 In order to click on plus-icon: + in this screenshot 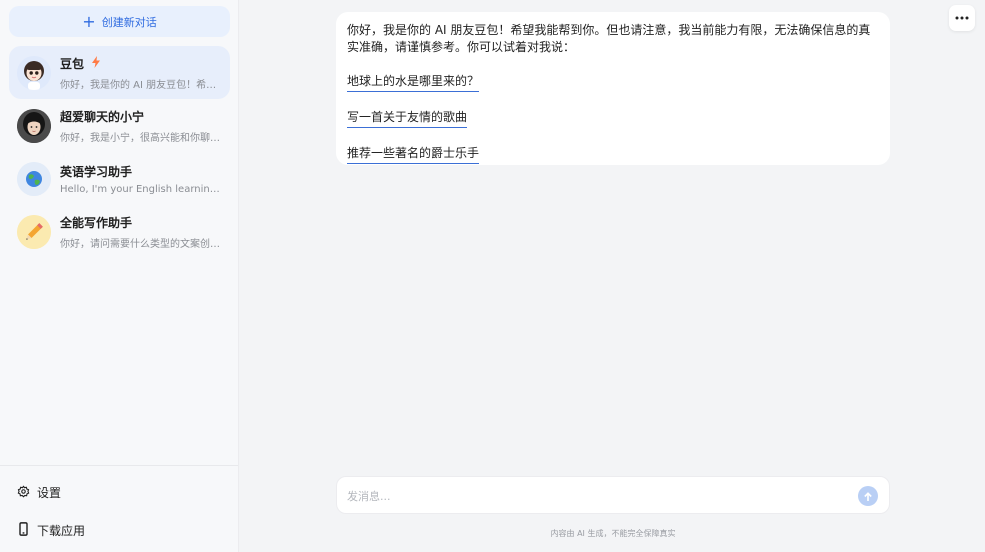, I will do `click(89, 21)`.